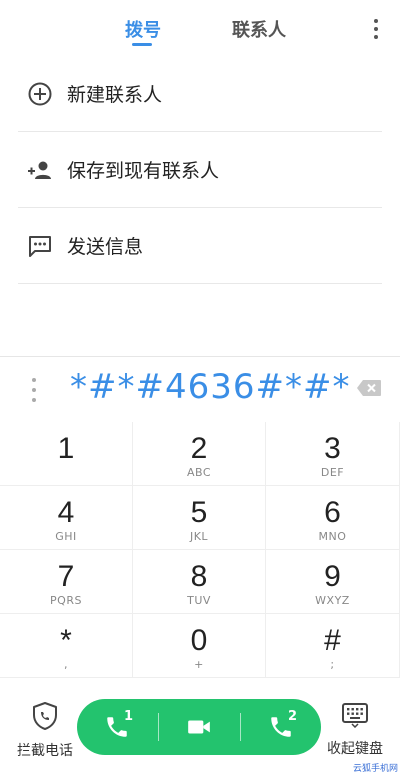 The width and height of the screenshot is (400, 776). I want to click on key-star: *,, so click(66, 646).